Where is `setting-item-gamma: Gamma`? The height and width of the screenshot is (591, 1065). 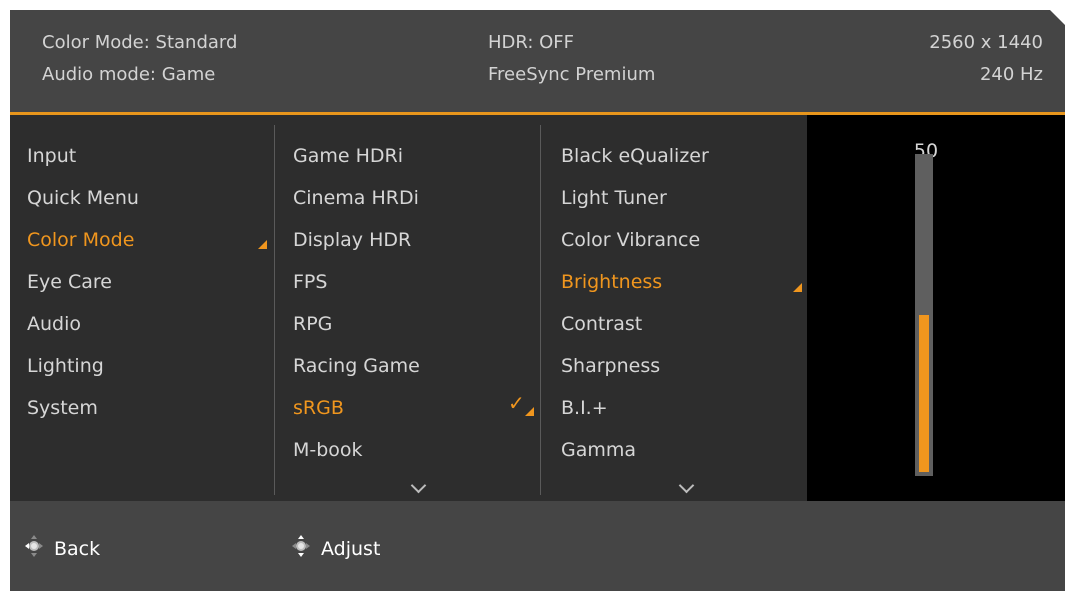
setting-item-gamma: Gamma is located at coordinates (598, 450).